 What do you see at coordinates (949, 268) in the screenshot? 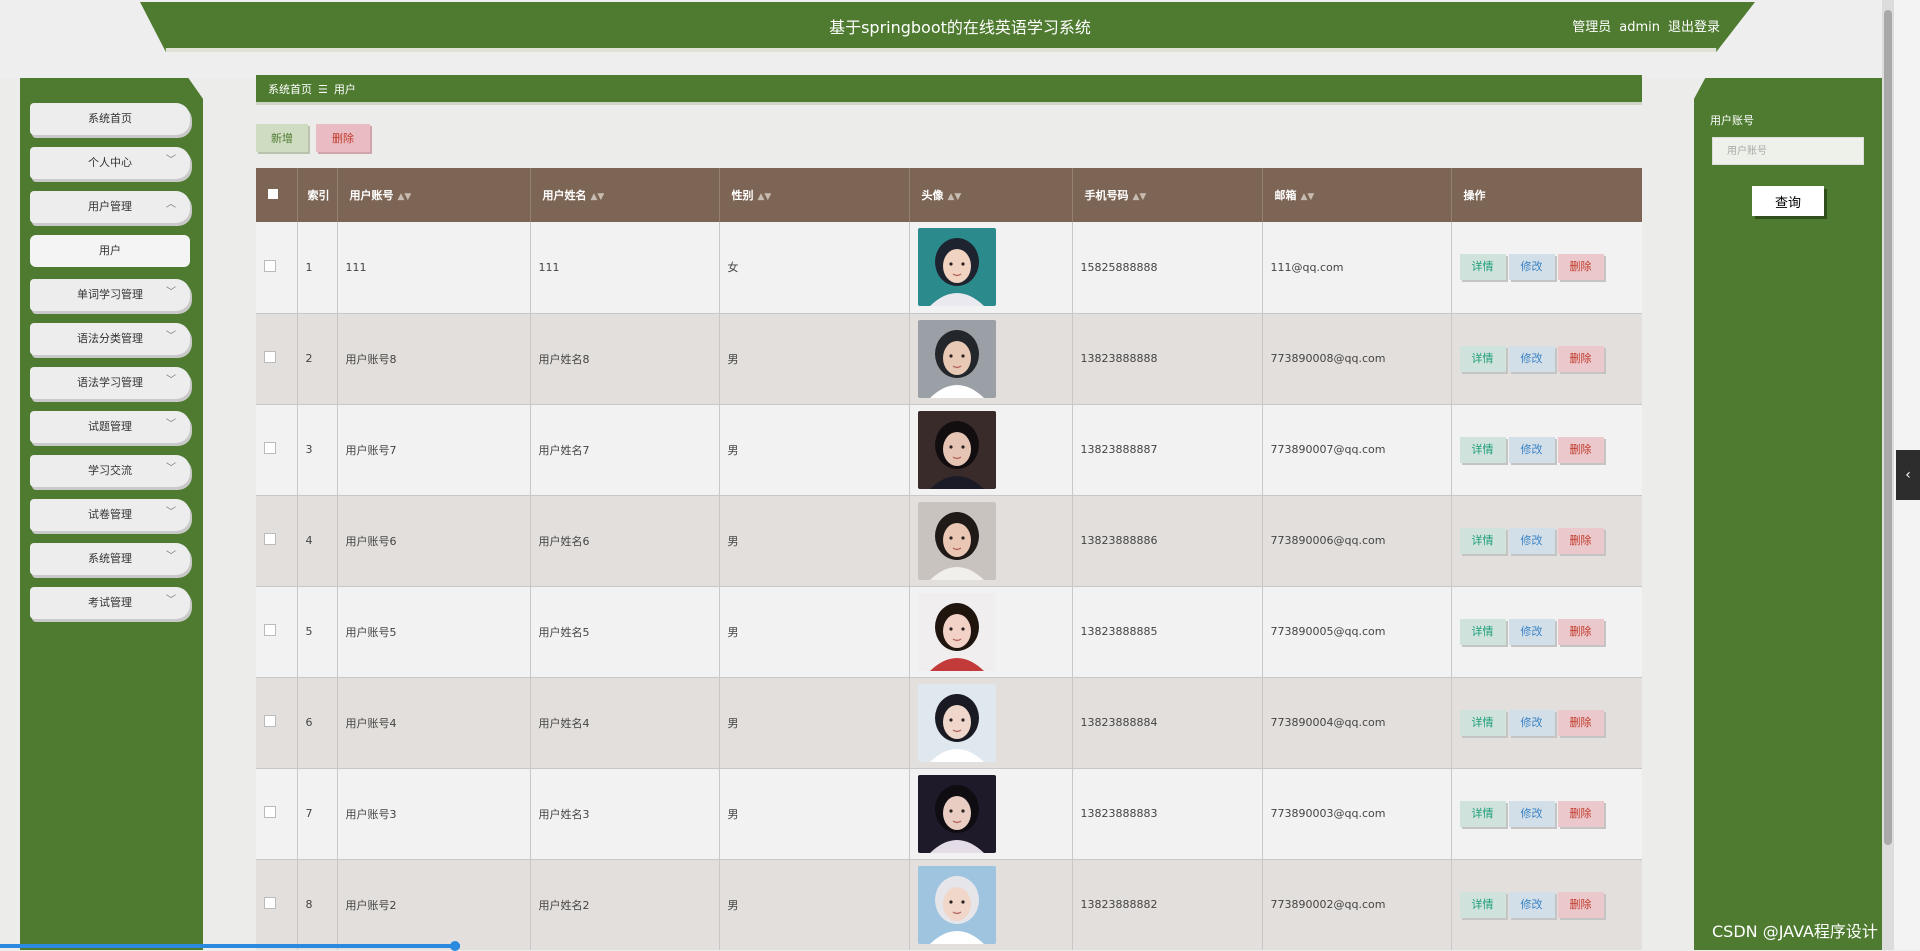
I see `table-row: 1 111 111 女 15825888888 111@qq.com 详情 修改 删除` at bounding box center [949, 268].